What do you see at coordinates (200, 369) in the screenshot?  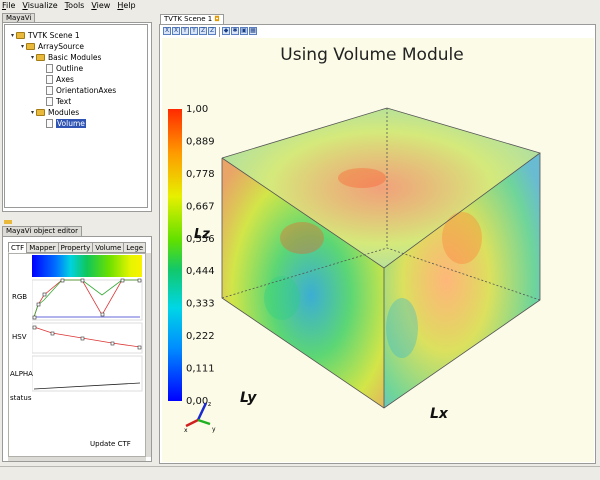 I see `colorbar-tick-label: 0,111` at bounding box center [200, 369].